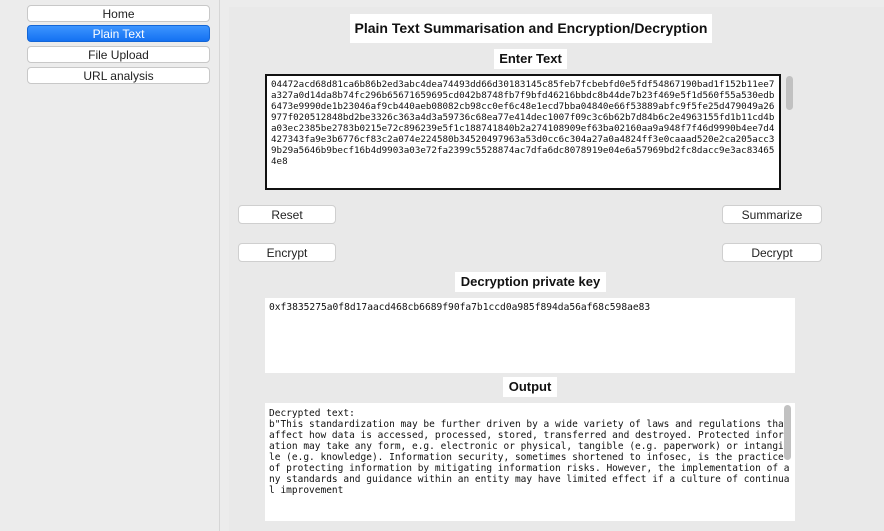 Image resolution: width=884 pixels, height=531 pixels. What do you see at coordinates (118, 13) in the screenshot?
I see `nav-home-button: Home` at bounding box center [118, 13].